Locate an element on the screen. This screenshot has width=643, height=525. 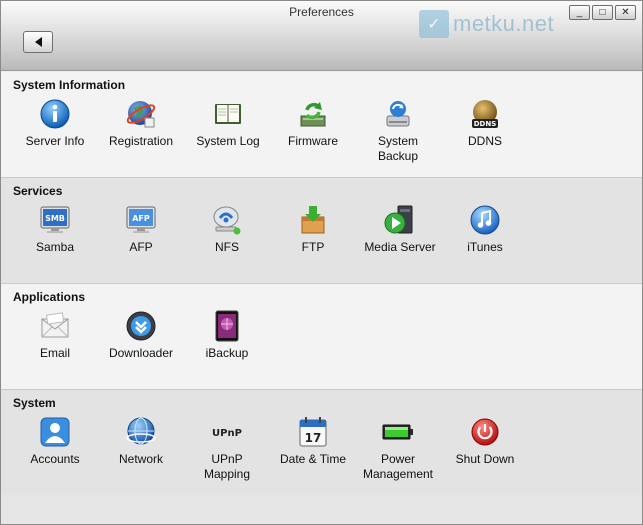
battery-icon is located at coordinates (398, 432).